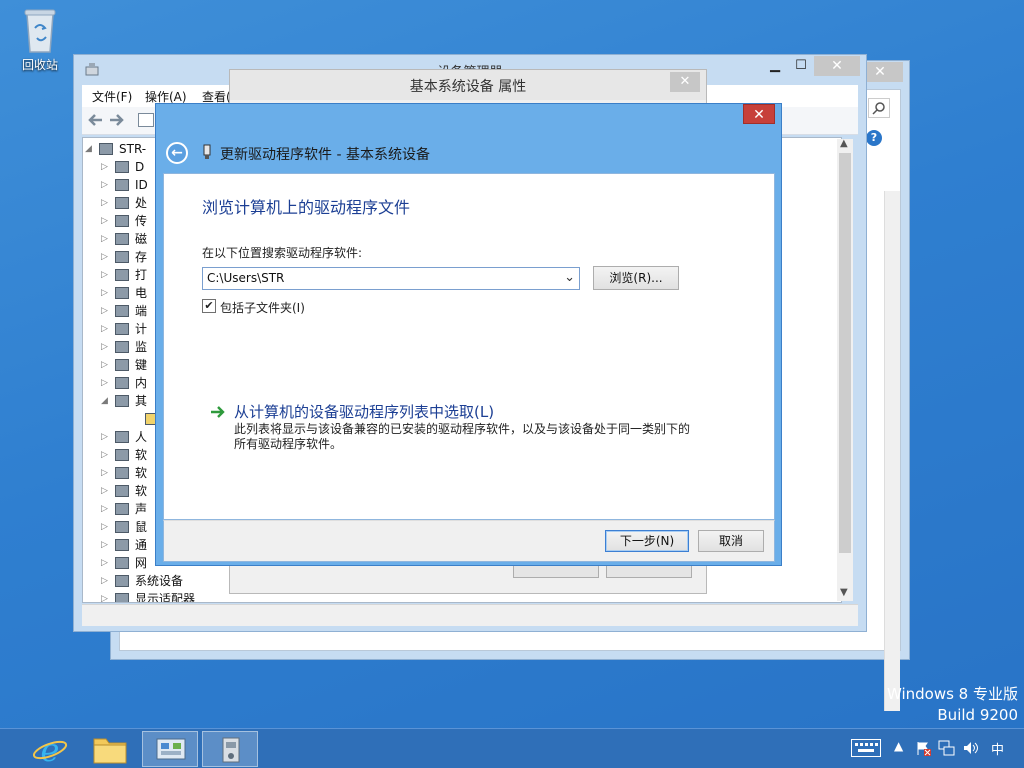 Image resolution: width=1024 pixels, height=768 pixels. I want to click on cancel-button: 取消, so click(731, 541).